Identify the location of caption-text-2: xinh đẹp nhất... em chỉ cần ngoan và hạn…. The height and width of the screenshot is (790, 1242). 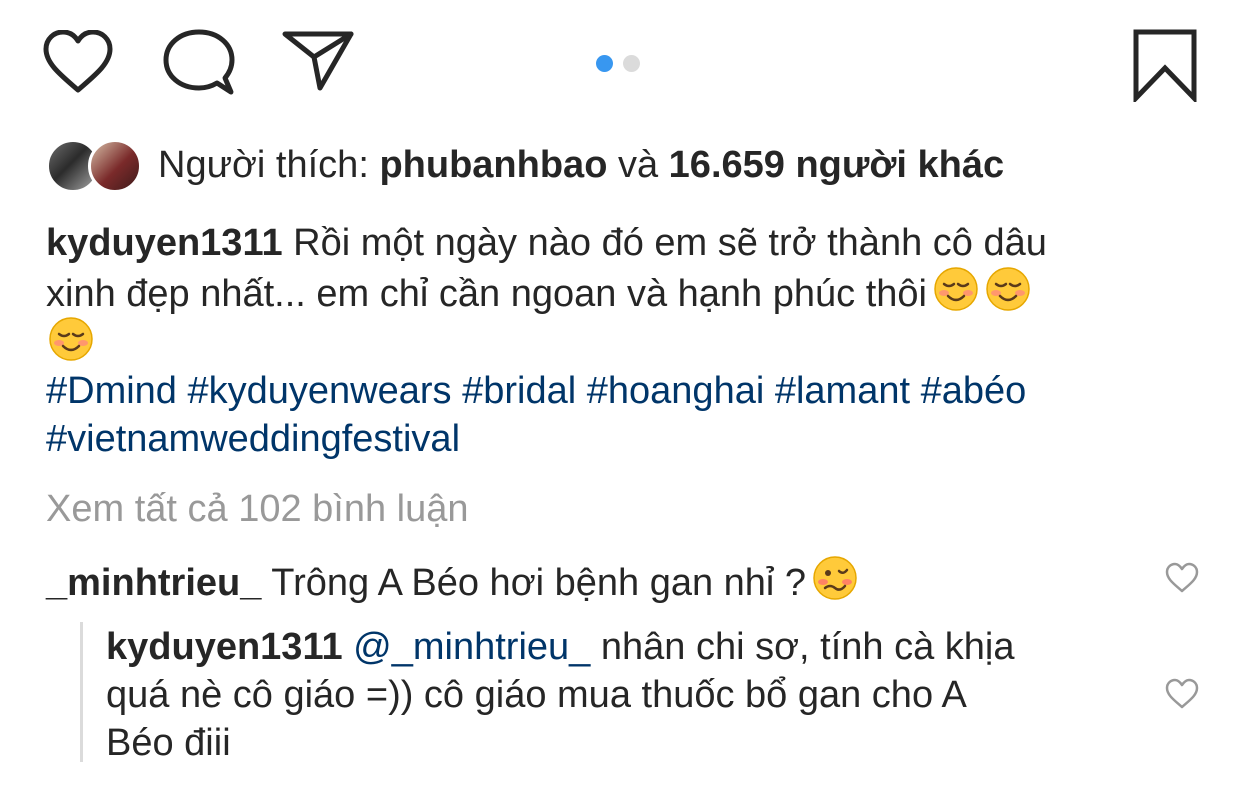
(486, 294).